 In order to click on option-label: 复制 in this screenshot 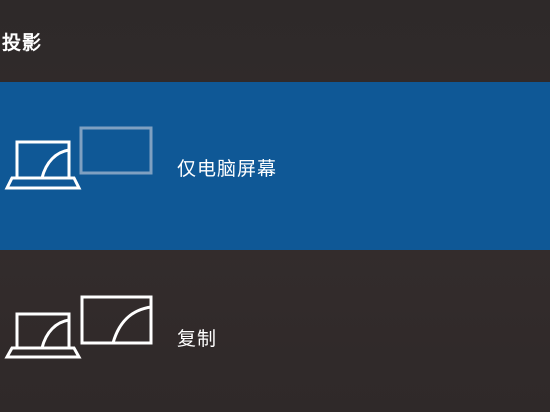, I will do `click(197, 339)`.